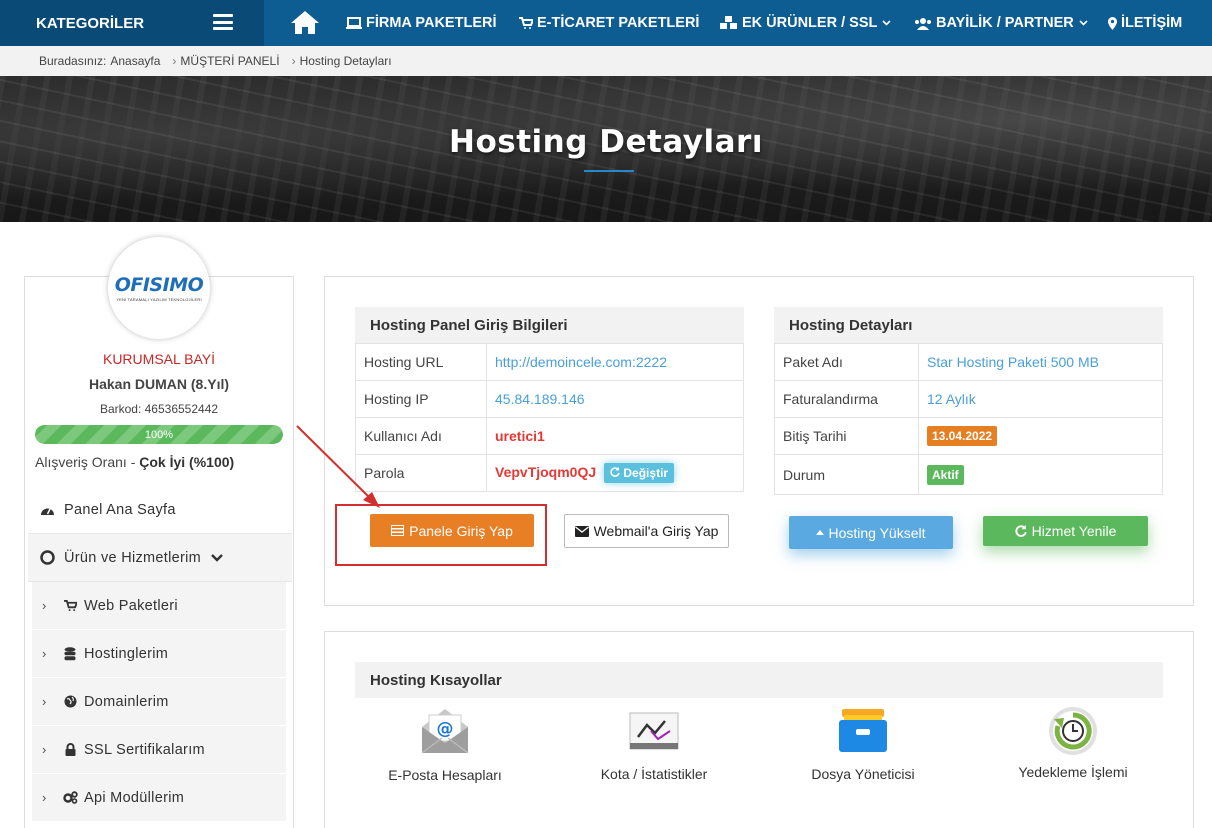 The width and height of the screenshot is (1212, 828). I want to click on hosting-url-link: http://demoincele.com:2222, so click(615, 362).